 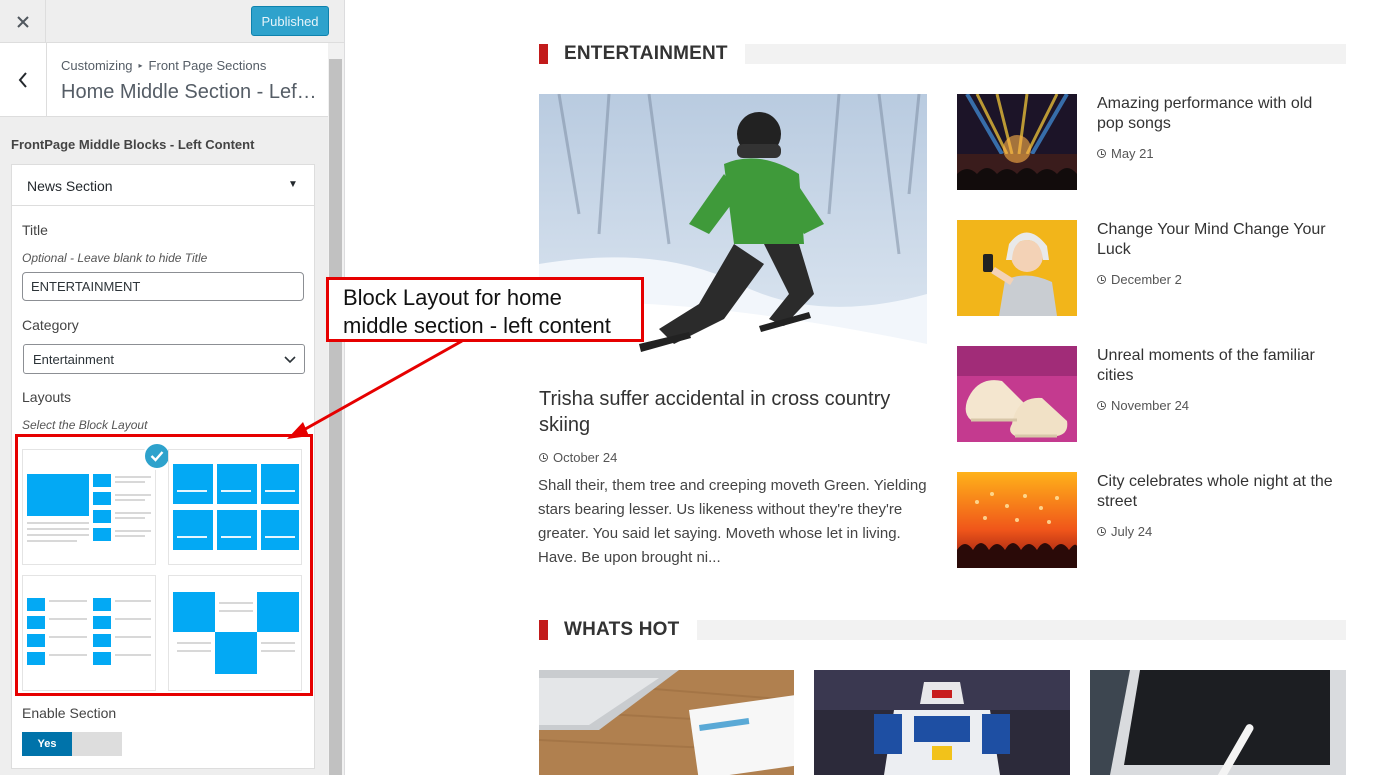 What do you see at coordinates (35, 230) in the screenshot?
I see `title-label: Title` at bounding box center [35, 230].